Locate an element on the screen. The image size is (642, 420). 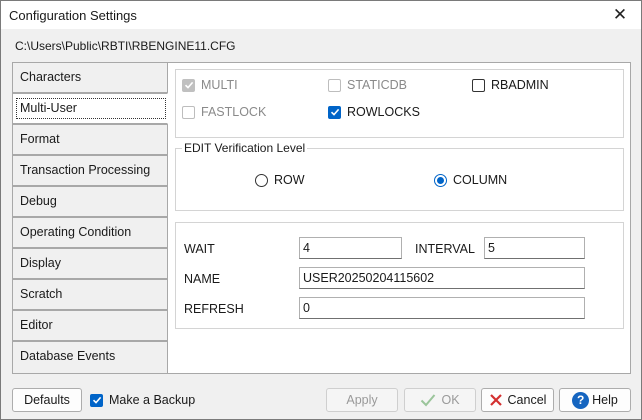
help-button: ? Help is located at coordinates (595, 400).